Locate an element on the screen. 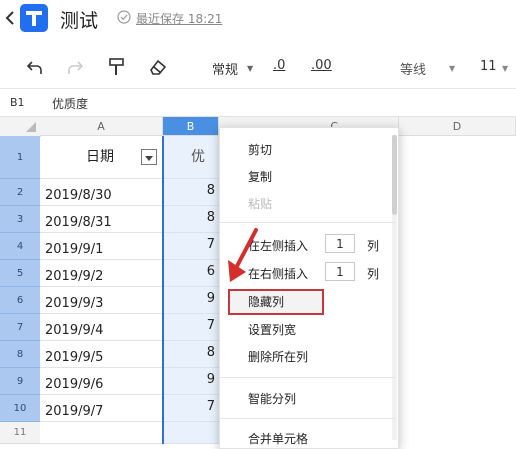 This screenshot has width=516, height=449. save-status: 最近保存 18:21 is located at coordinates (179, 18).